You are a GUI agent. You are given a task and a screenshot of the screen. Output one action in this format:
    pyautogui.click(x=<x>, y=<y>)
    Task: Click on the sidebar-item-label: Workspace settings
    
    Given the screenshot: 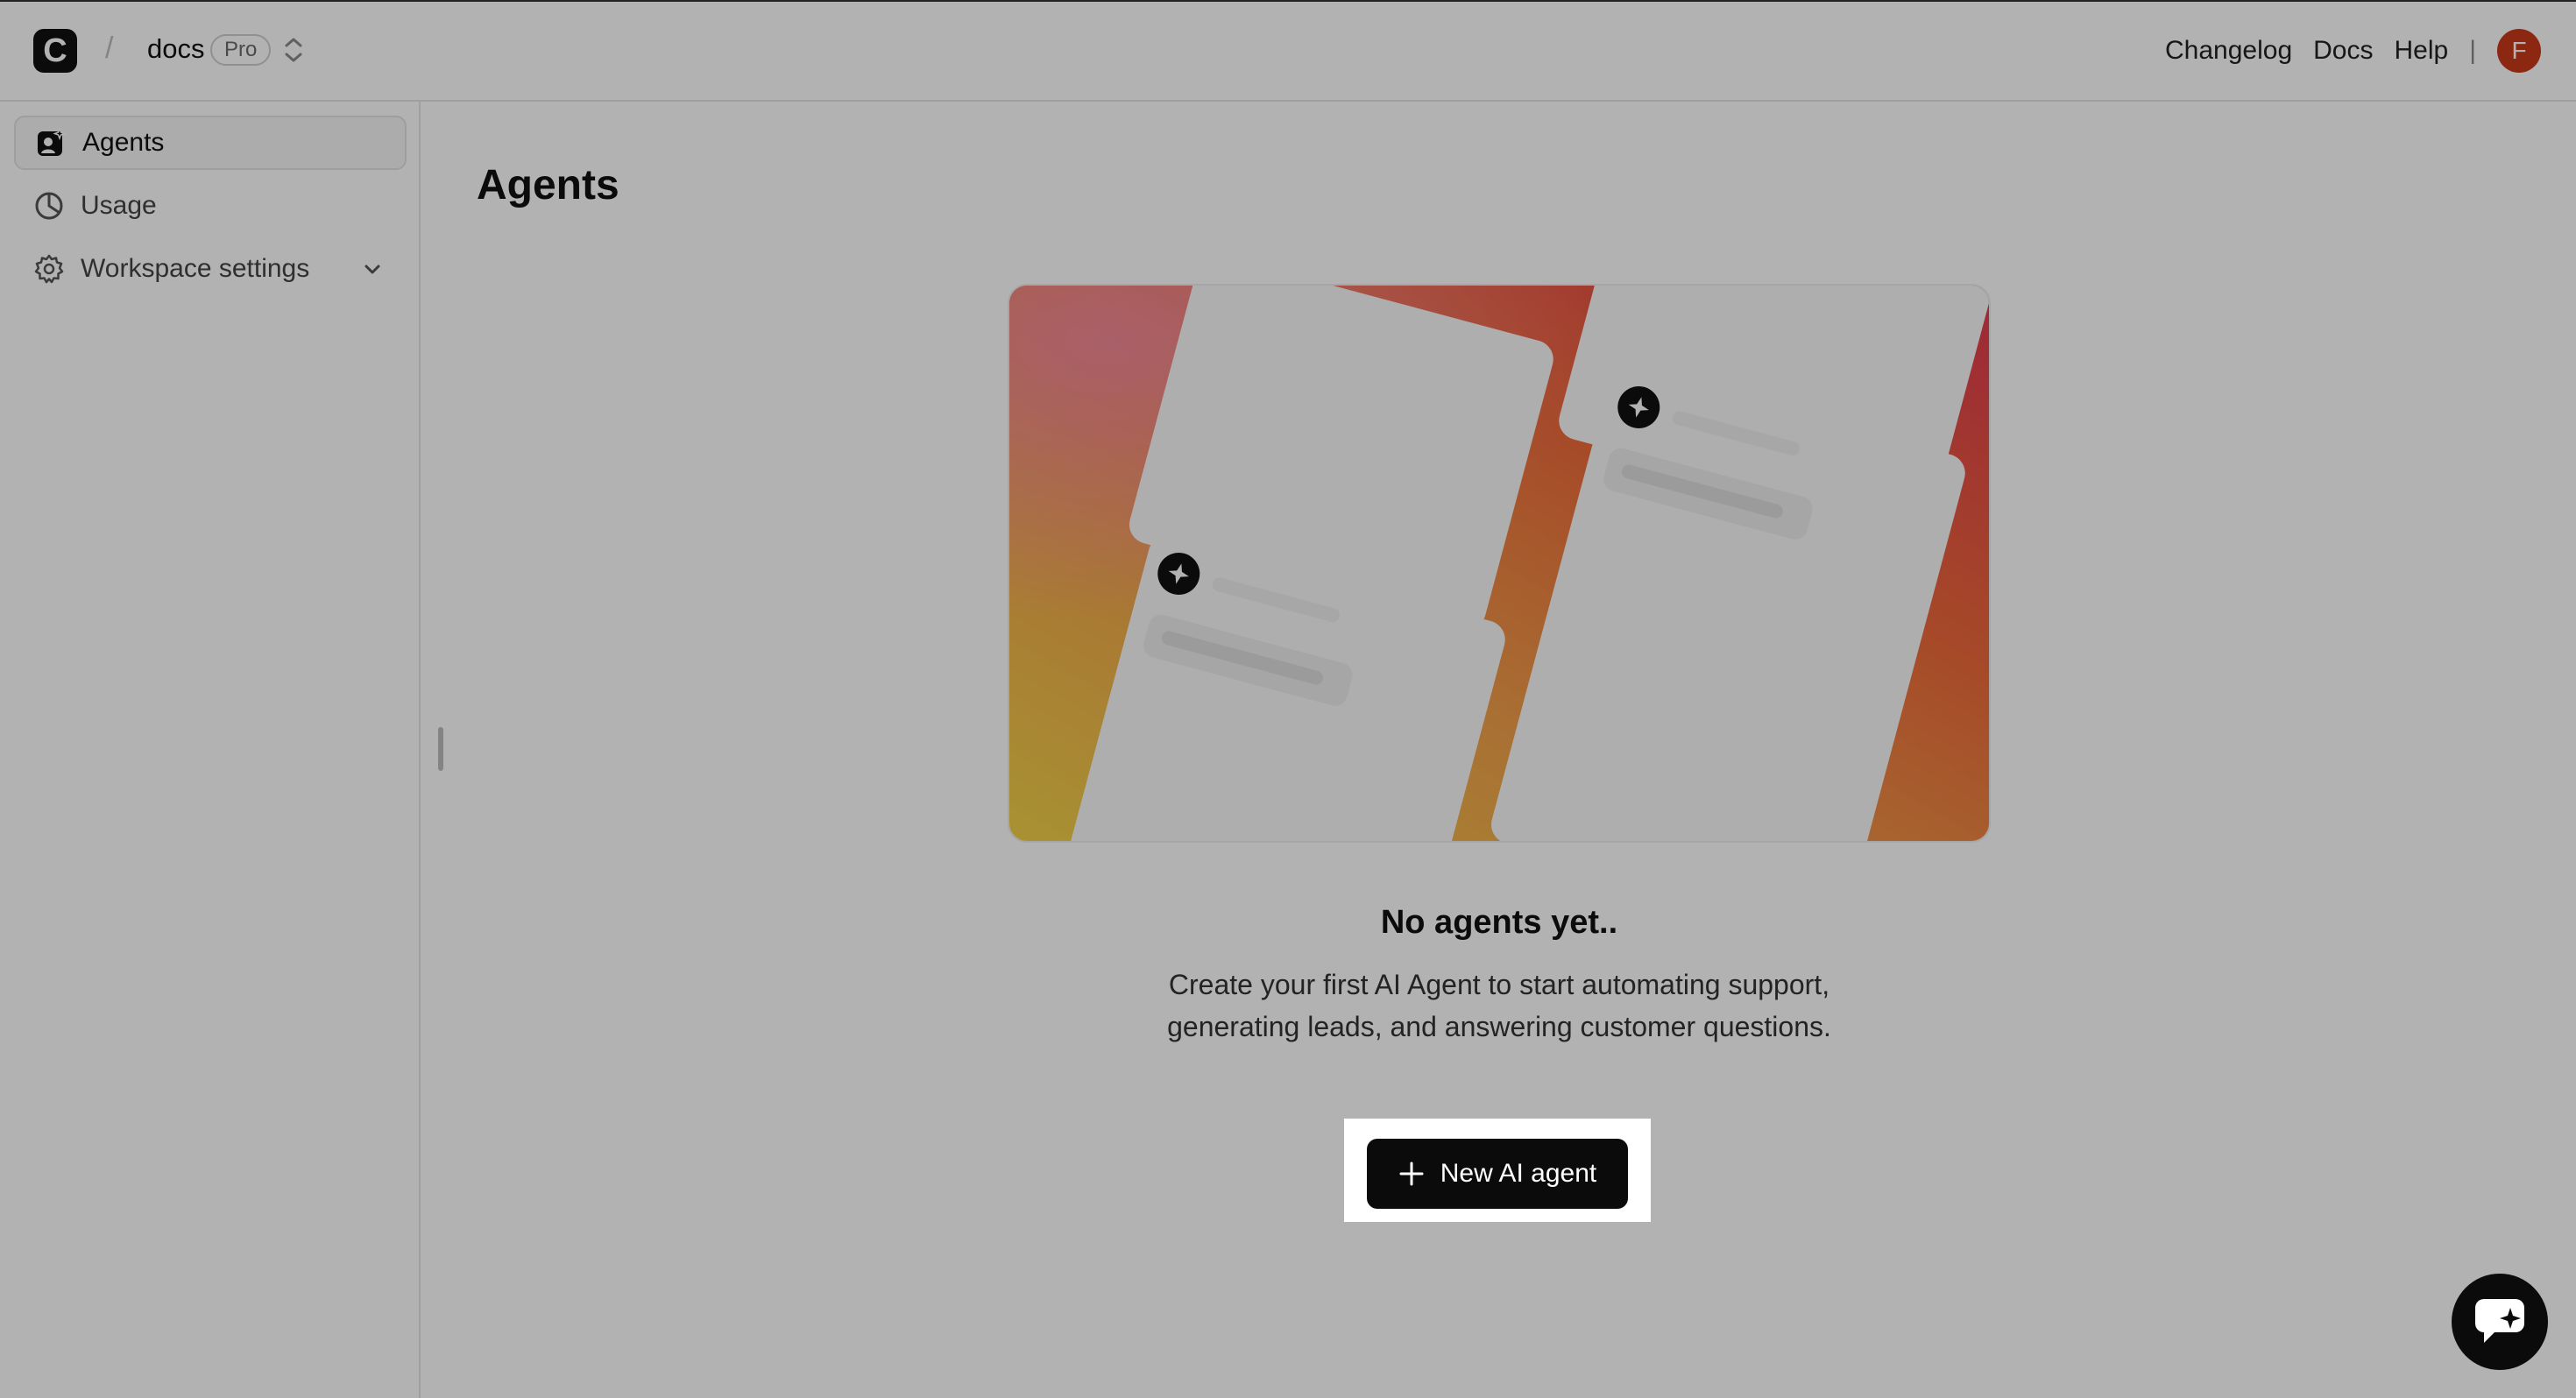 What is the action you would take?
    pyautogui.click(x=195, y=268)
    